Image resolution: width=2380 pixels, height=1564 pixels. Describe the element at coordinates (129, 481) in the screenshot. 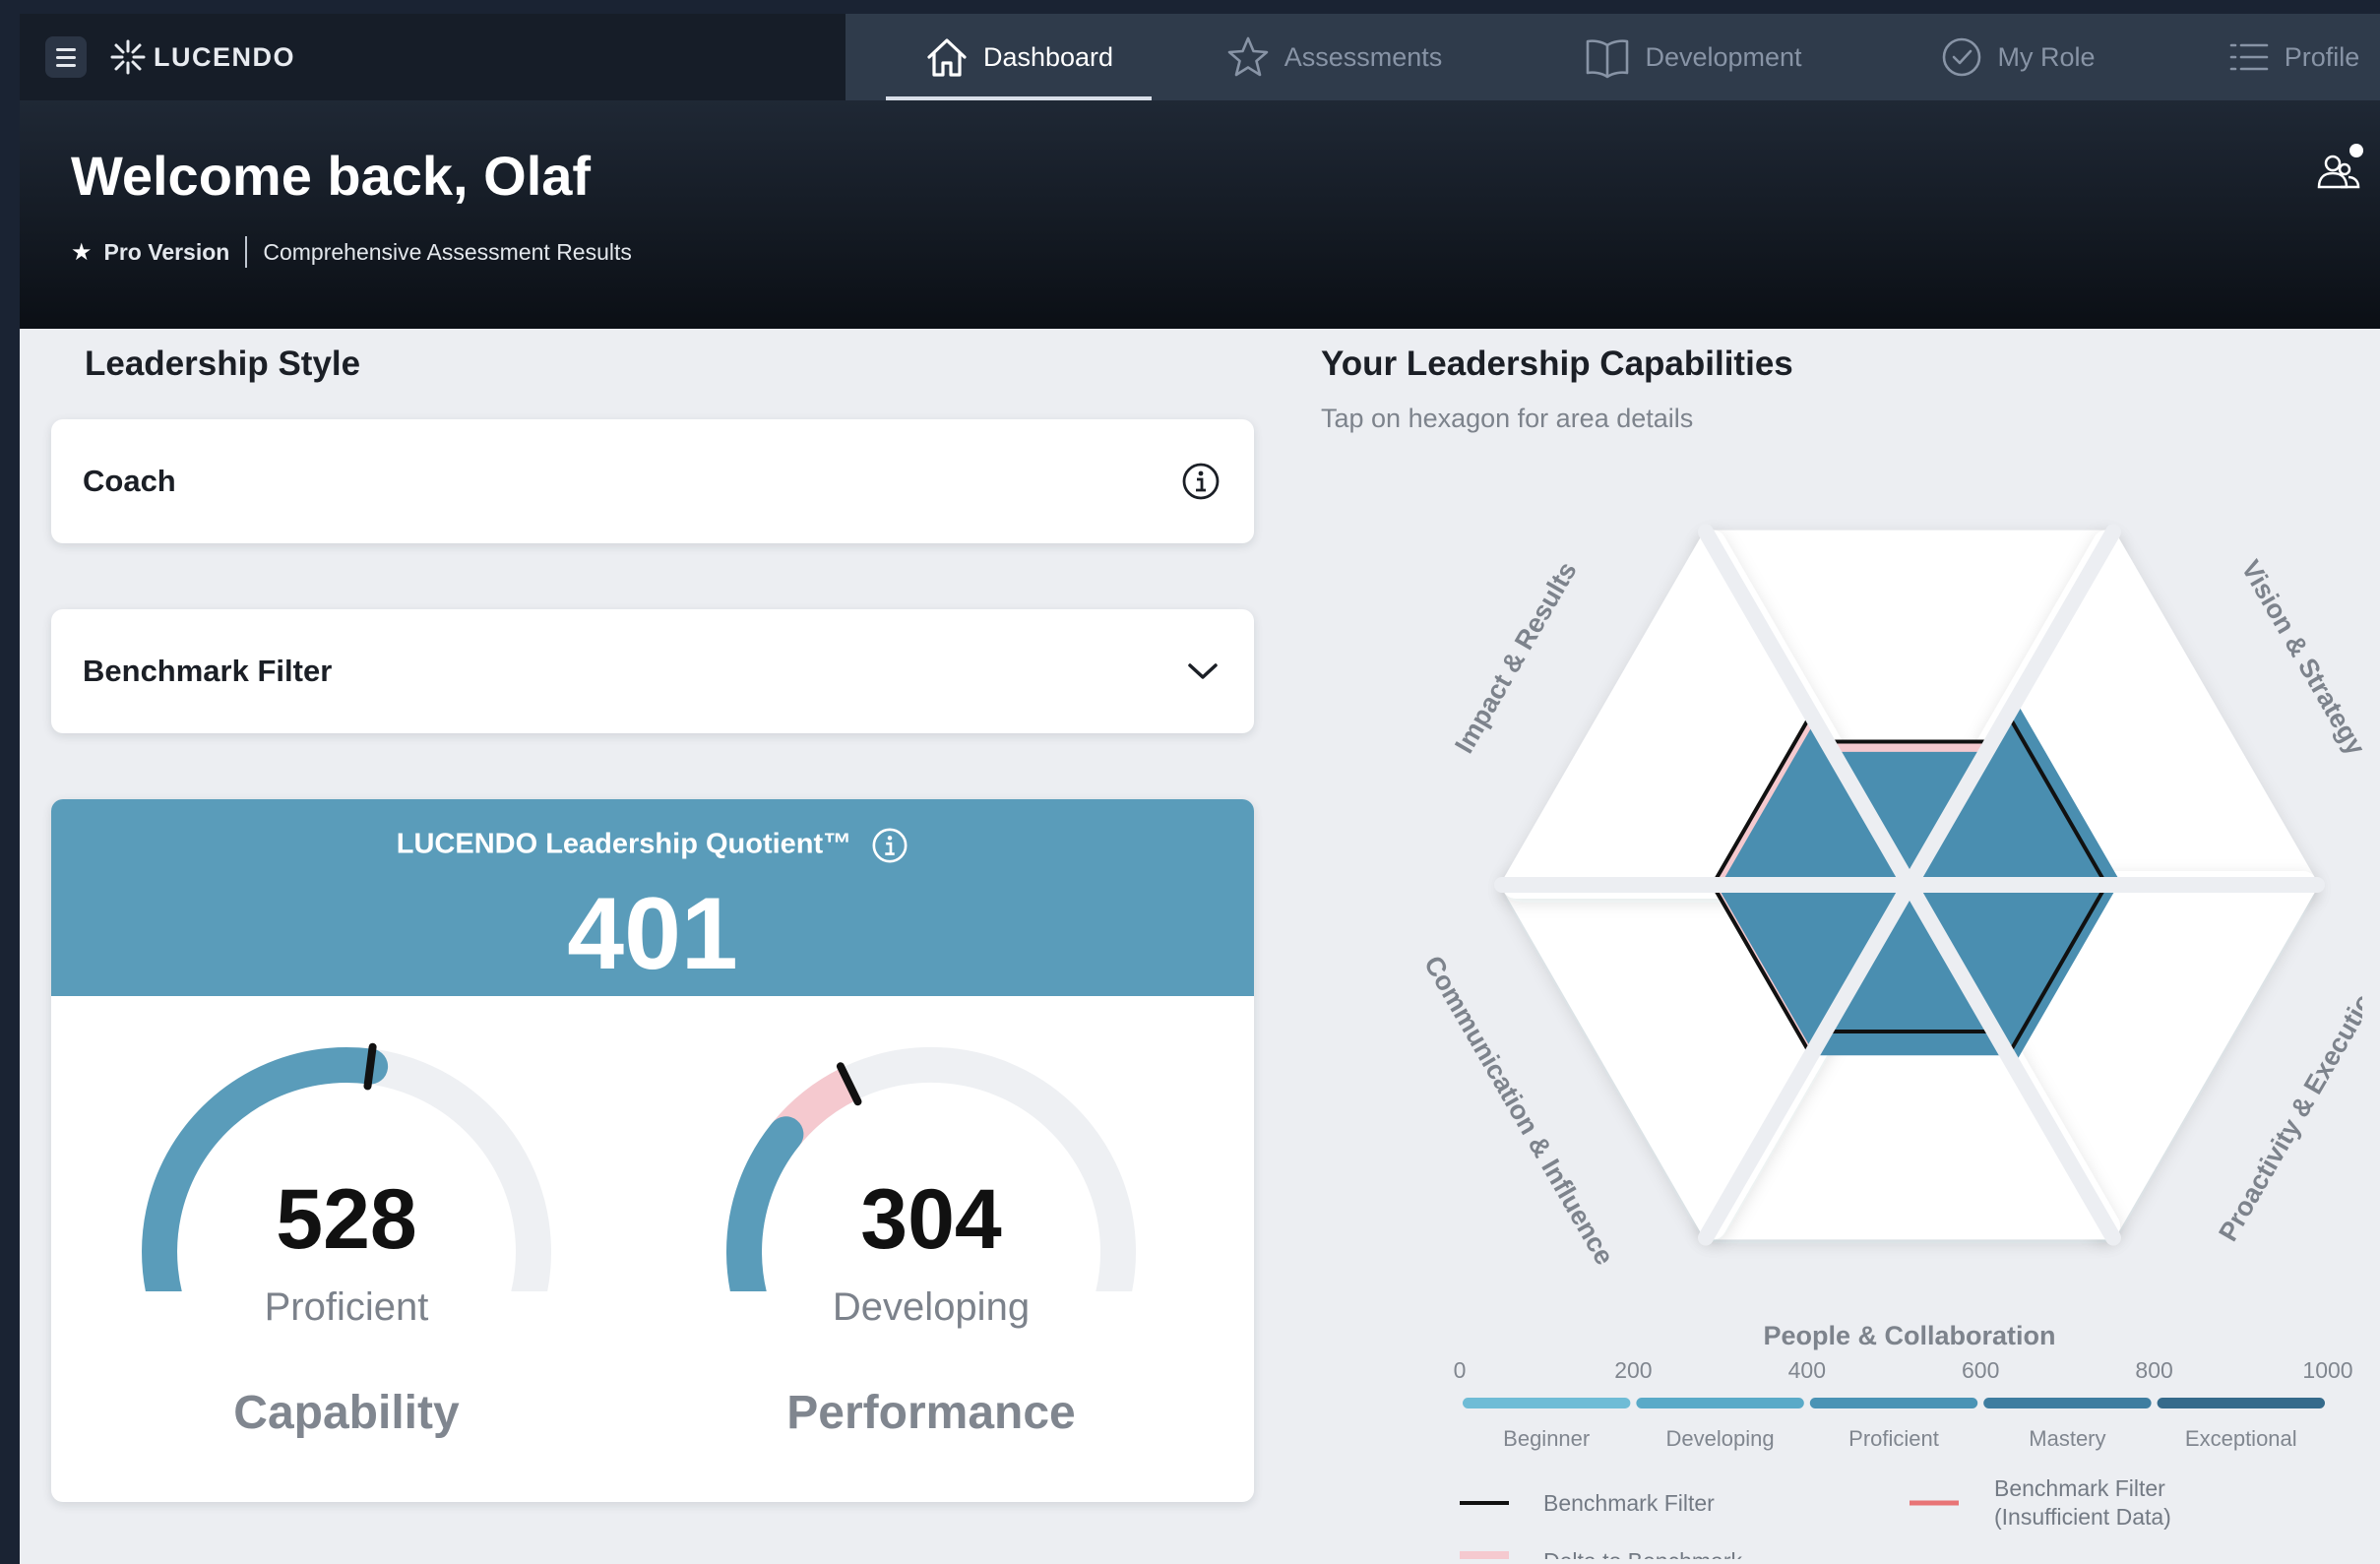

I see `leadership-style-value: Coach` at that location.